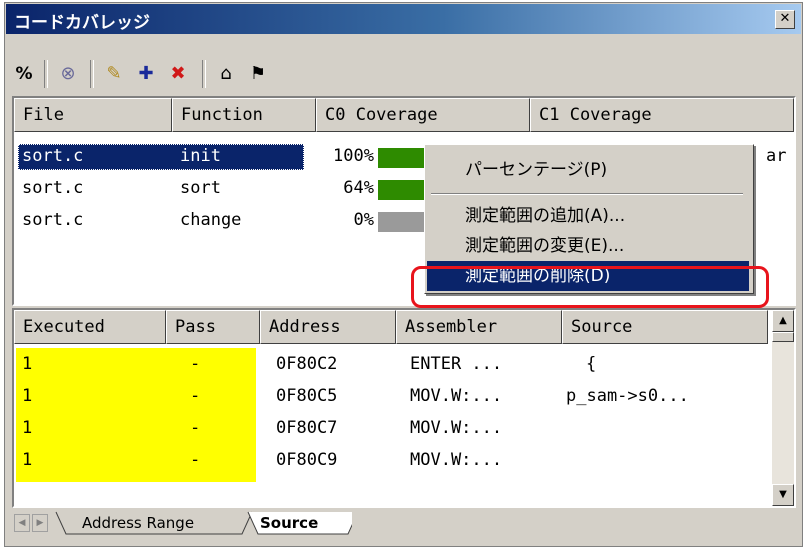 The height and width of the screenshot is (551, 807). What do you see at coordinates (403, 19) in the screenshot?
I see `title-bar: コードカバレッジ ✕` at bounding box center [403, 19].